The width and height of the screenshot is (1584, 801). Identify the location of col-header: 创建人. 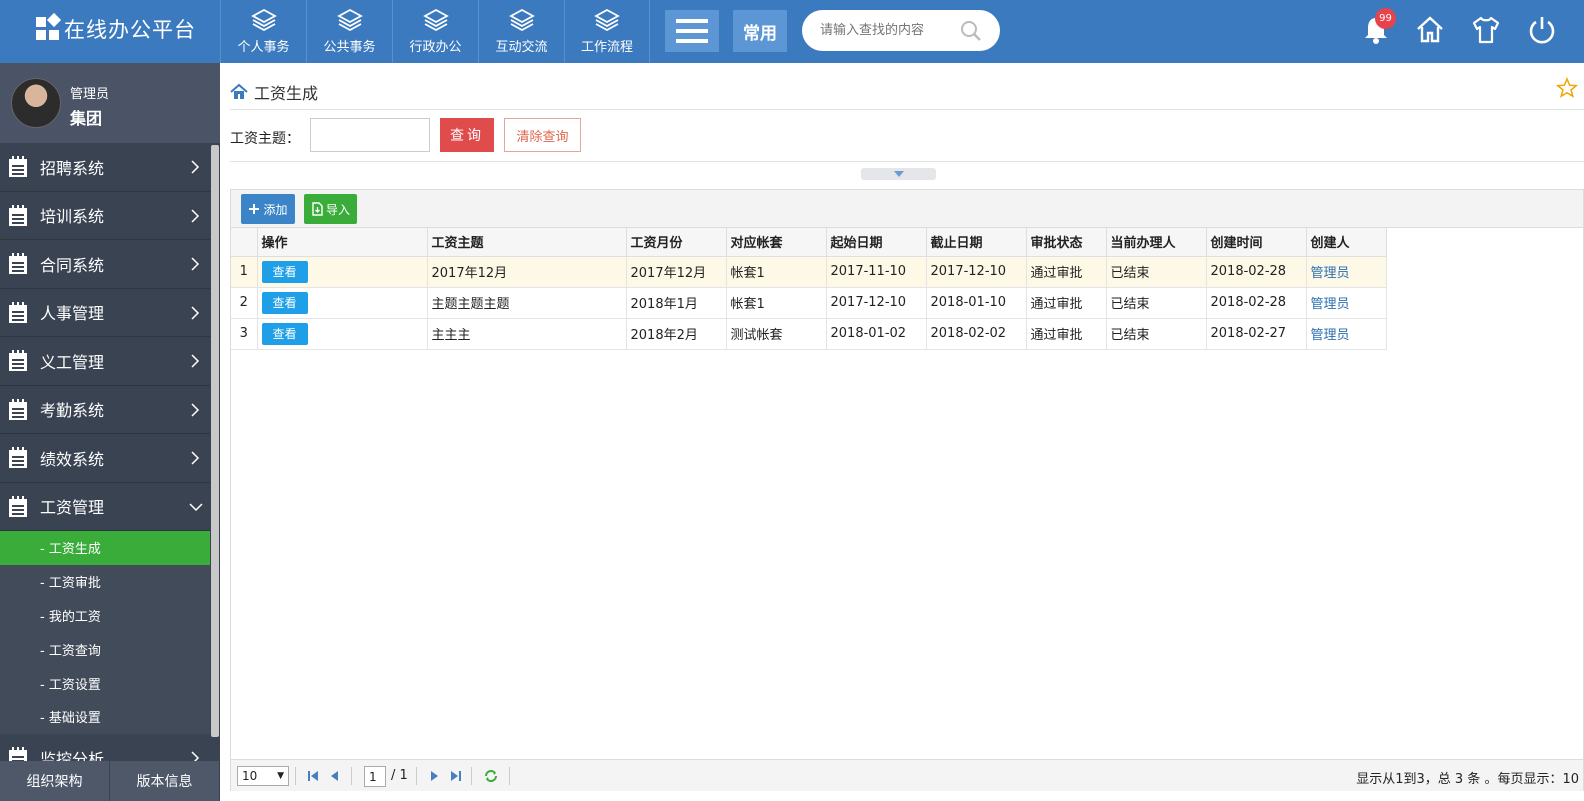
(1346, 242).